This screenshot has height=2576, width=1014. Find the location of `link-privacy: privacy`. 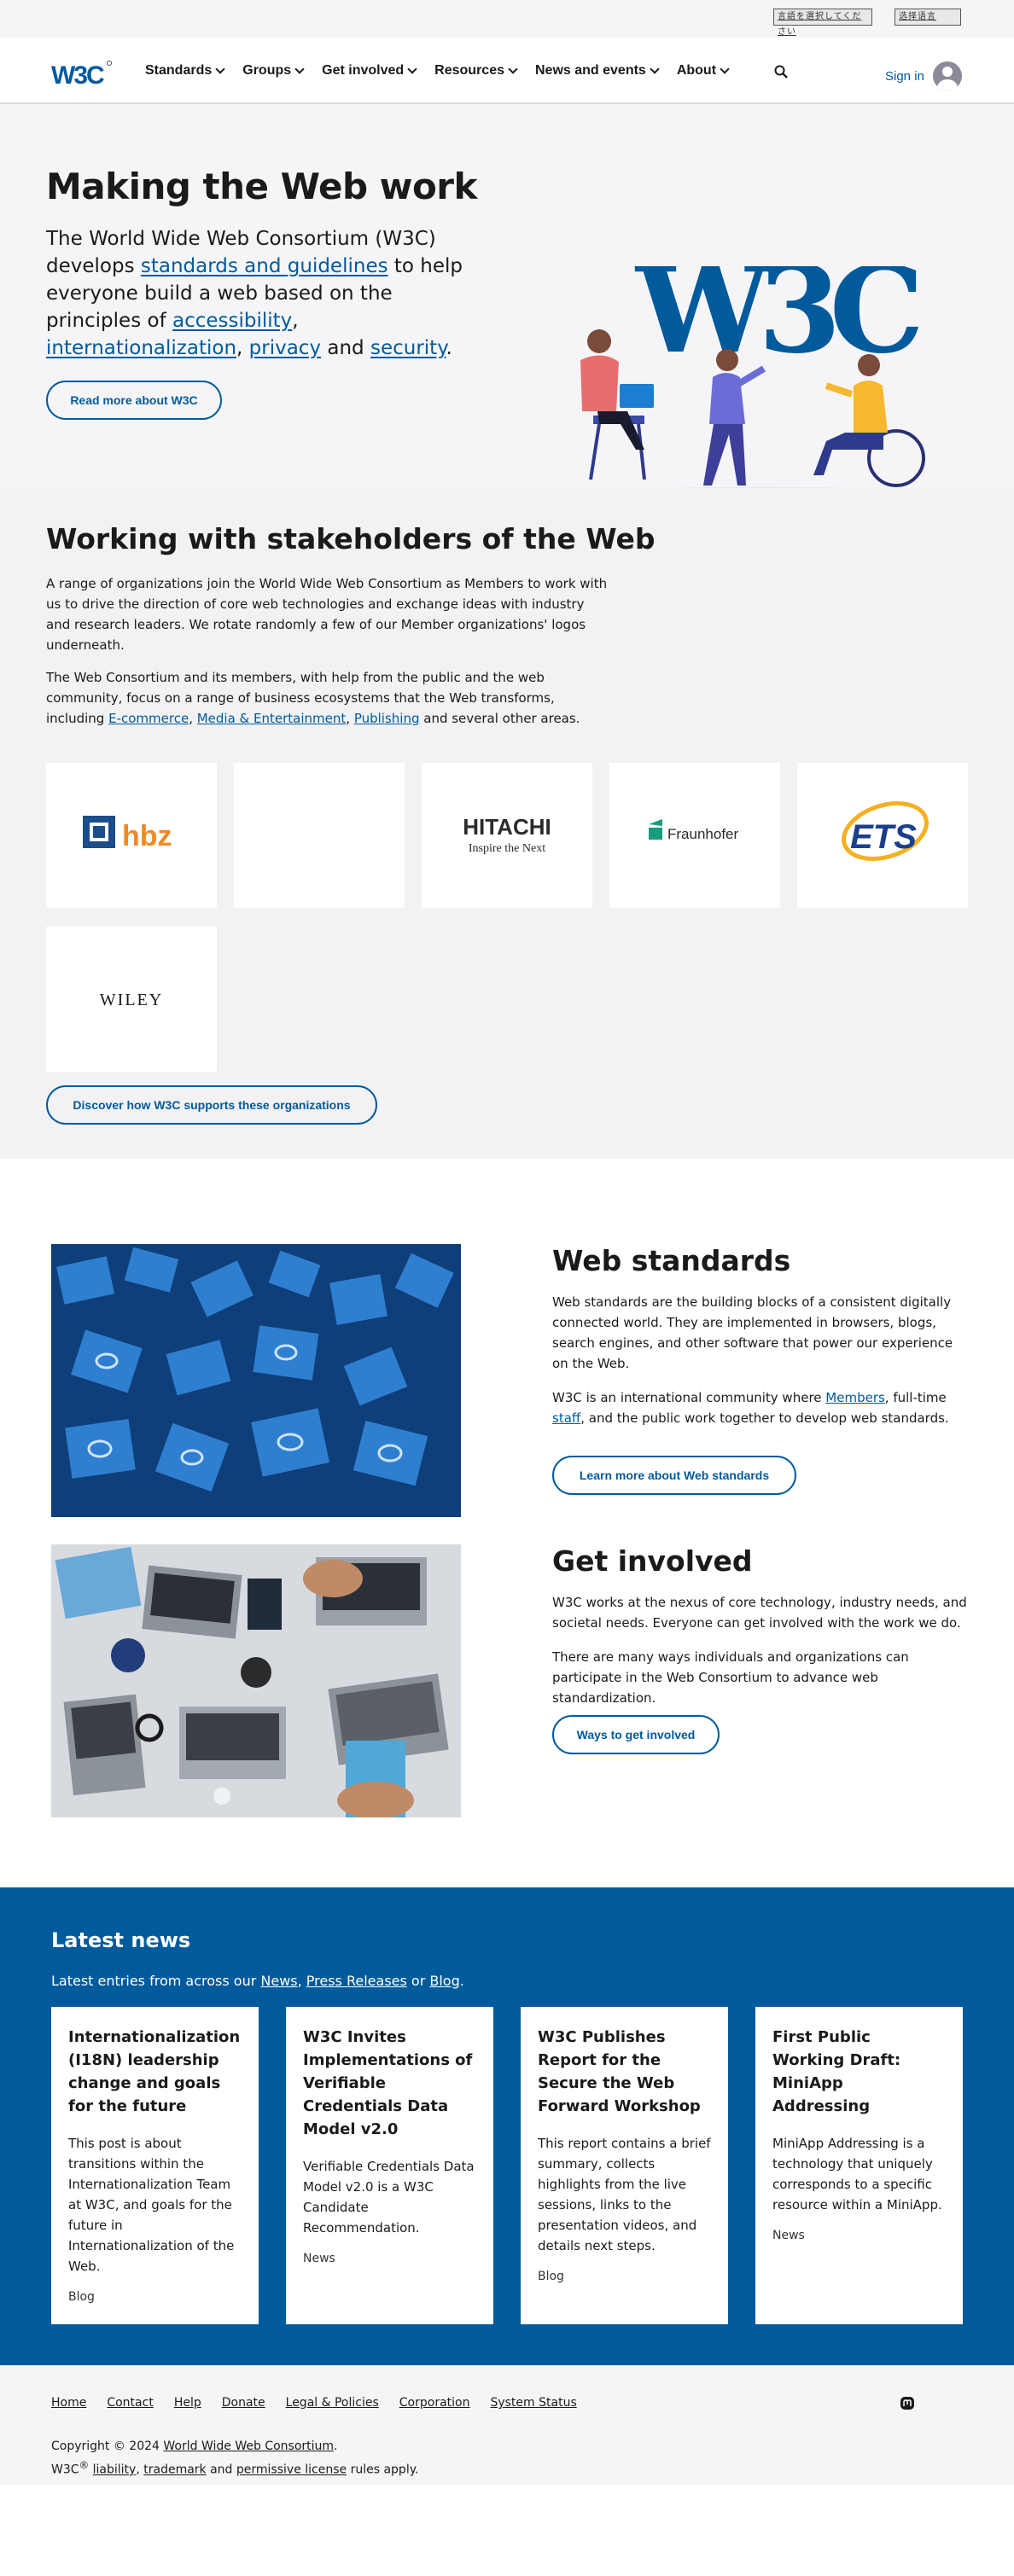

link-privacy: privacy is located at coordinates (285, 348).